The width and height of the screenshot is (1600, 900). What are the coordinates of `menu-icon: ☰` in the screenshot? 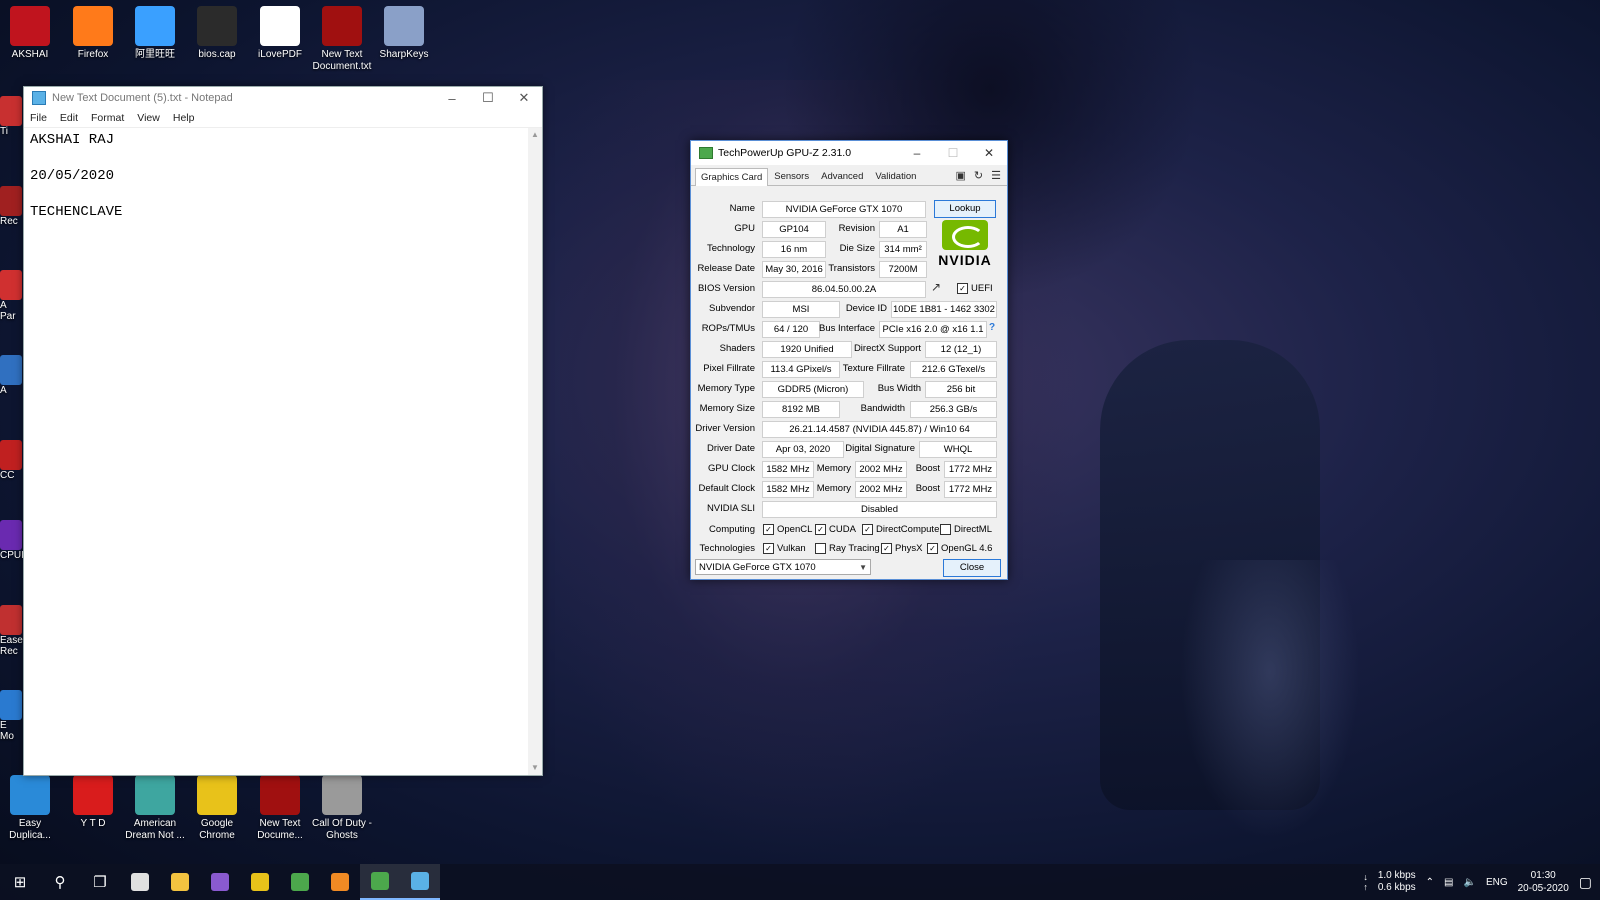 It's located at (996, 175).